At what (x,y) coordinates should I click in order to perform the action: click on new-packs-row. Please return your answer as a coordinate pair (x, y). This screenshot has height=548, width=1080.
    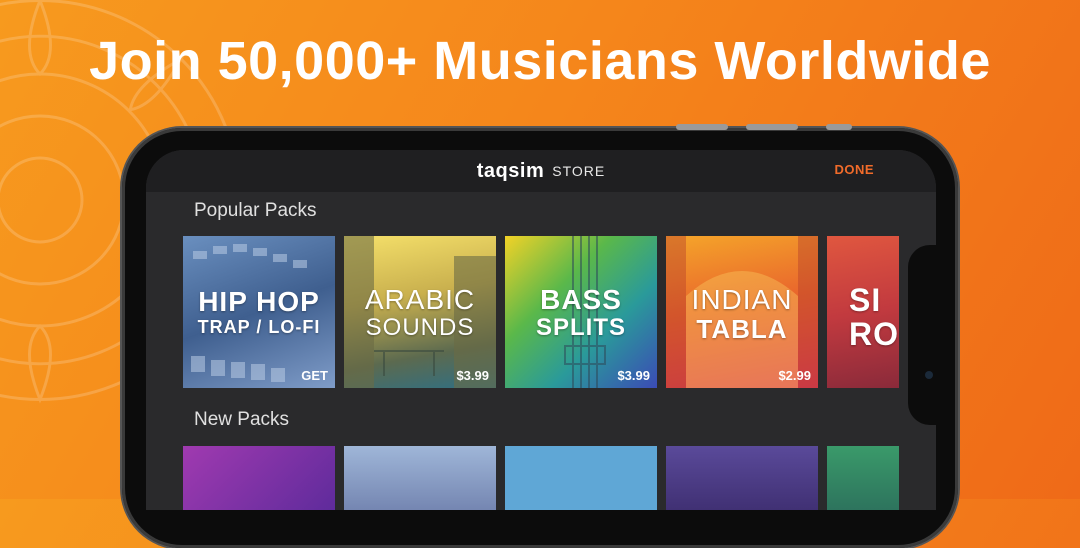
    Looking at the image, I should click on (541, 478).